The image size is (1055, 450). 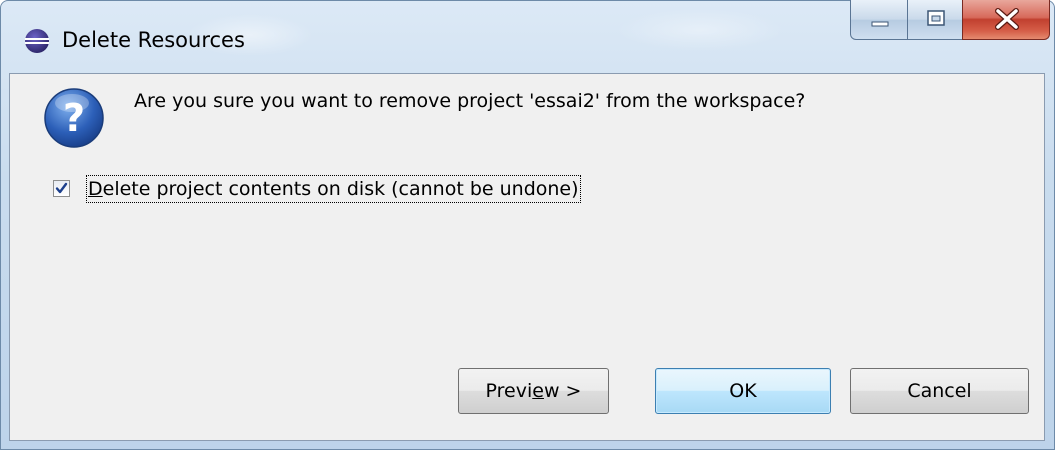 What do you see at coordinates (37, 41) in the screenshot?
I see `eclipse-icon` at bounding box center [37, 41].